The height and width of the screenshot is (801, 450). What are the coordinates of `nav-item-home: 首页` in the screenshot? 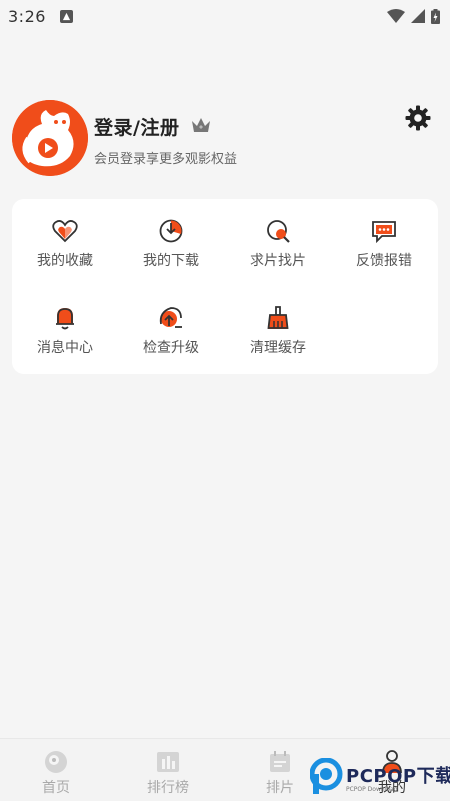 It's located at (56, 773).